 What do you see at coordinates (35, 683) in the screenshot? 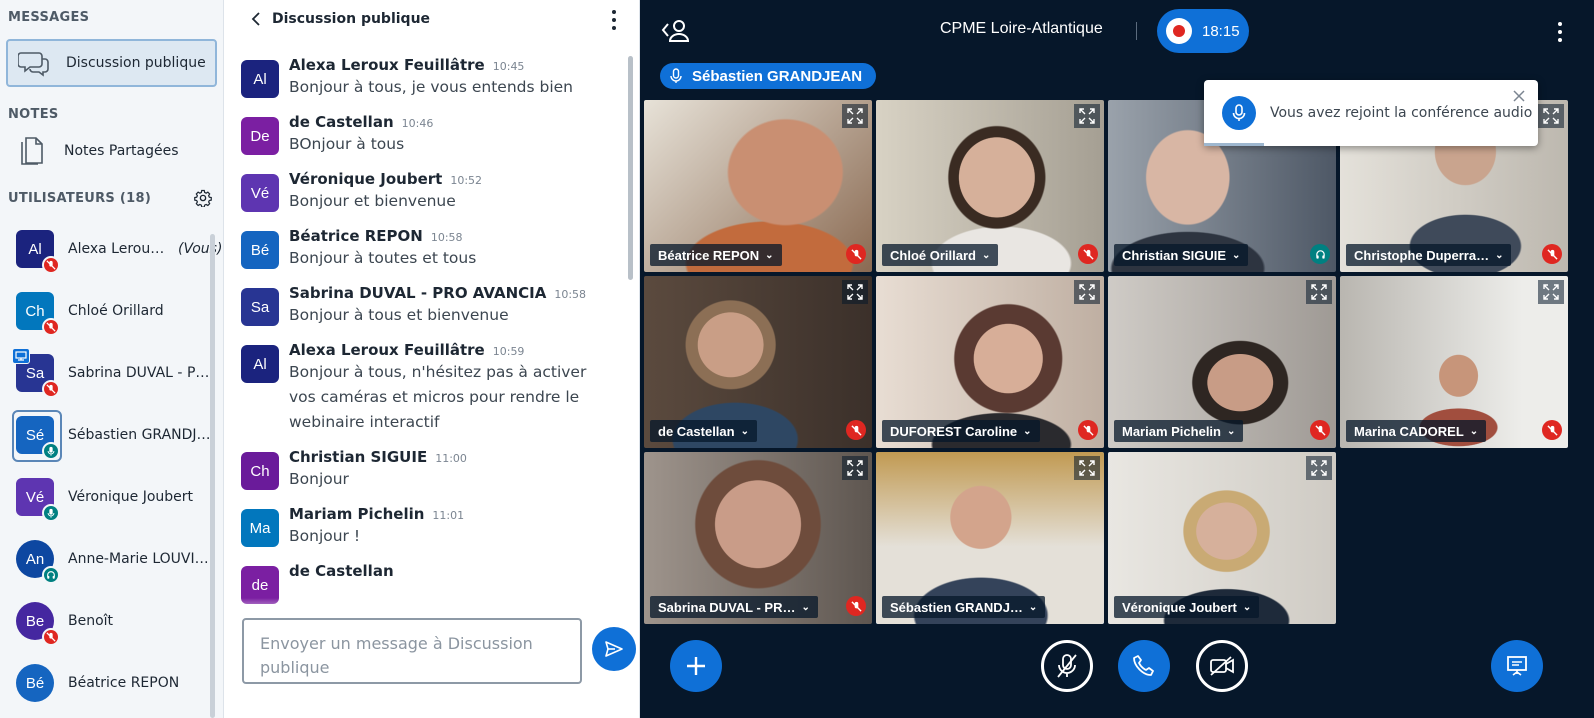
I see `avatar: Bé` at bounding box center [35, 683].